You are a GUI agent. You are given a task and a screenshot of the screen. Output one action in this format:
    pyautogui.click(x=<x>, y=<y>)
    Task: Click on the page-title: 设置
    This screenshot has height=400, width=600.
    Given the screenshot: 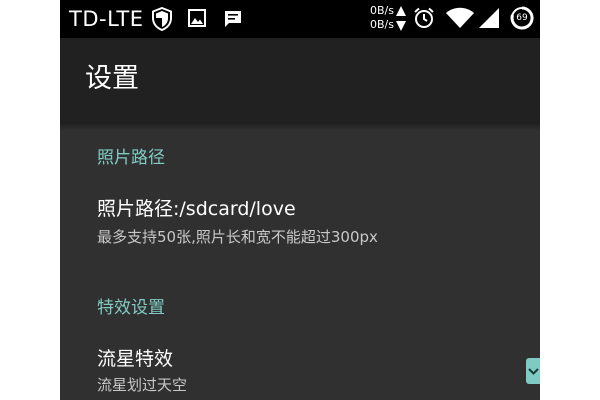 What is the action you would take?
    pyautogui.click(x=112, y=78)
    